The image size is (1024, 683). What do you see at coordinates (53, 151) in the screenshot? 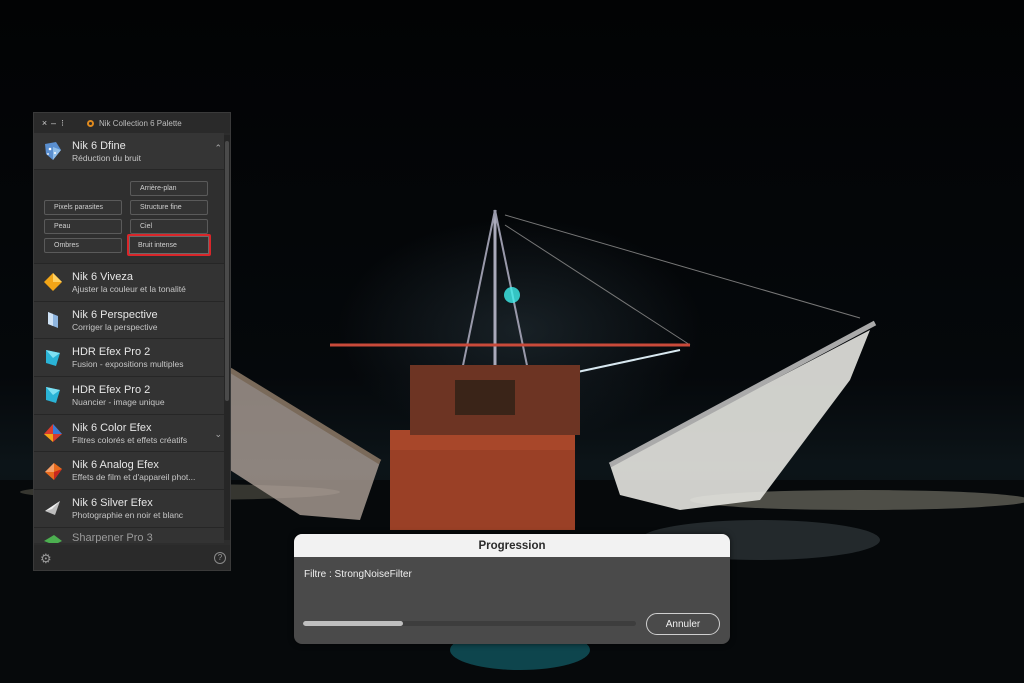
I see `dfine-icon` at bounding box center [53, 151].